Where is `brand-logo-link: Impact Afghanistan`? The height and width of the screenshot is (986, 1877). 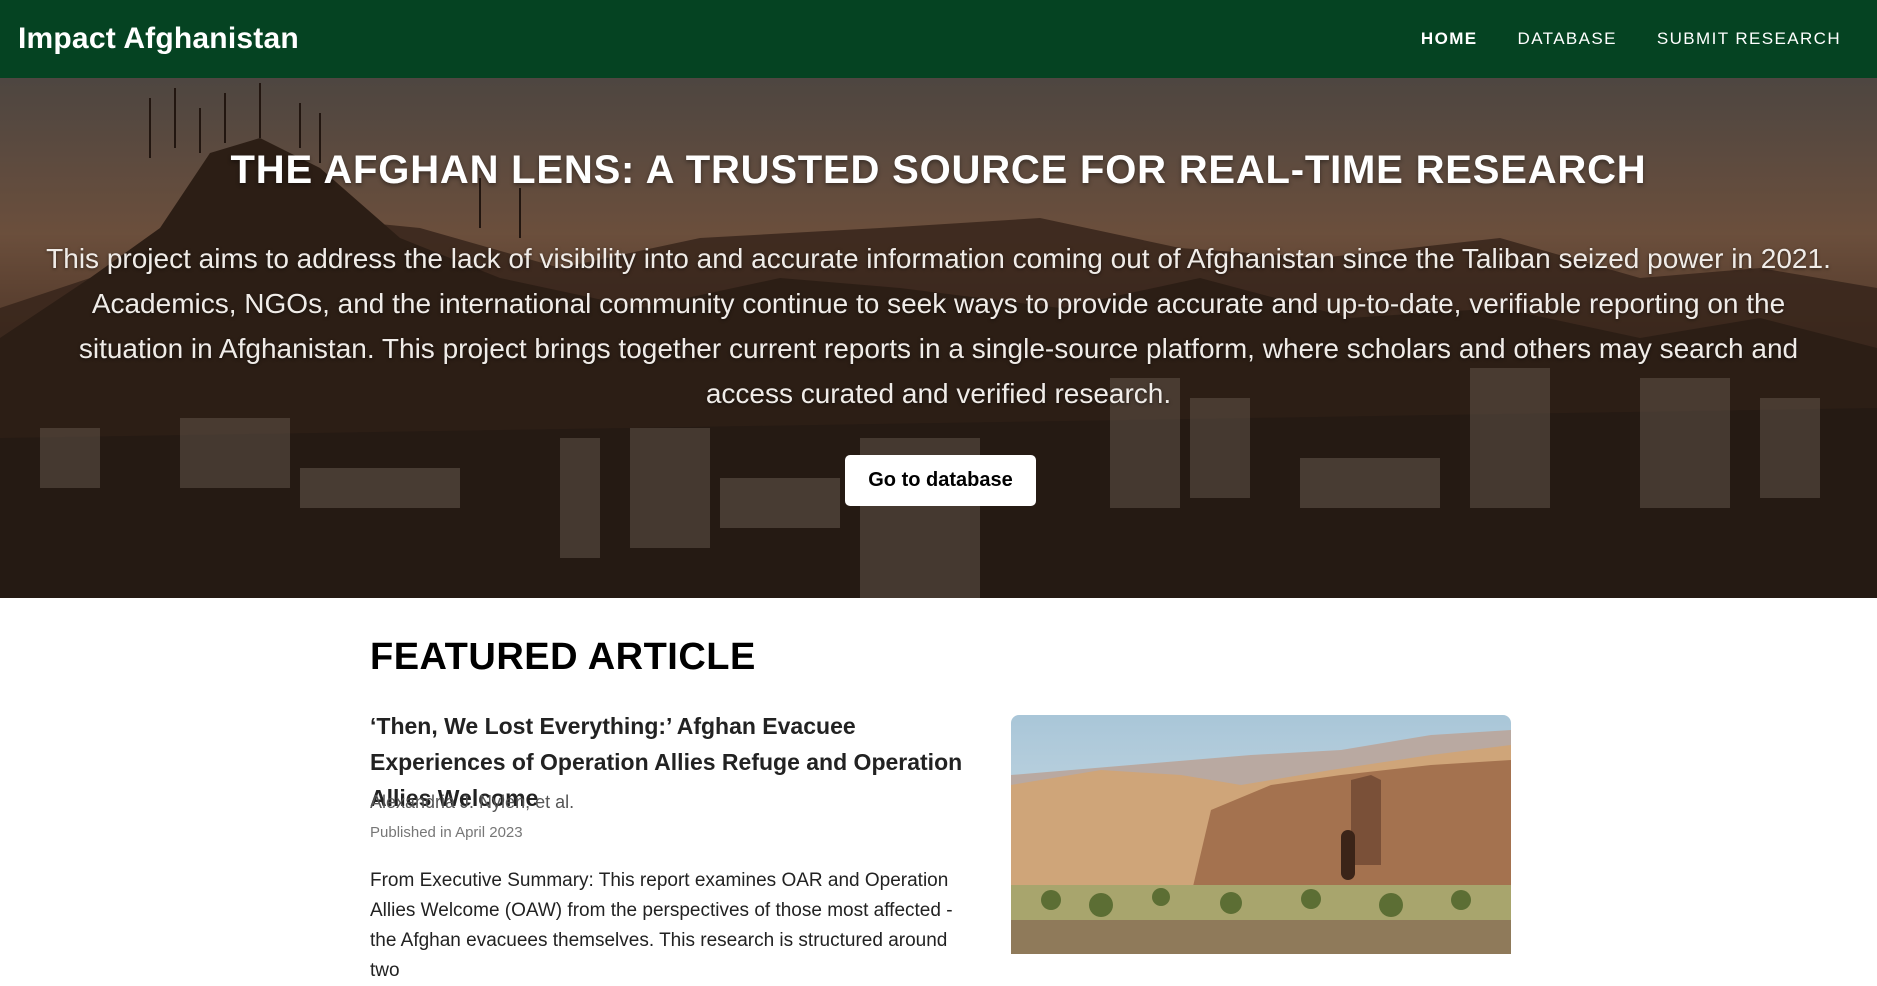 brand-logo-link: Impact Afghanistan is located at coordinates (158, 39).